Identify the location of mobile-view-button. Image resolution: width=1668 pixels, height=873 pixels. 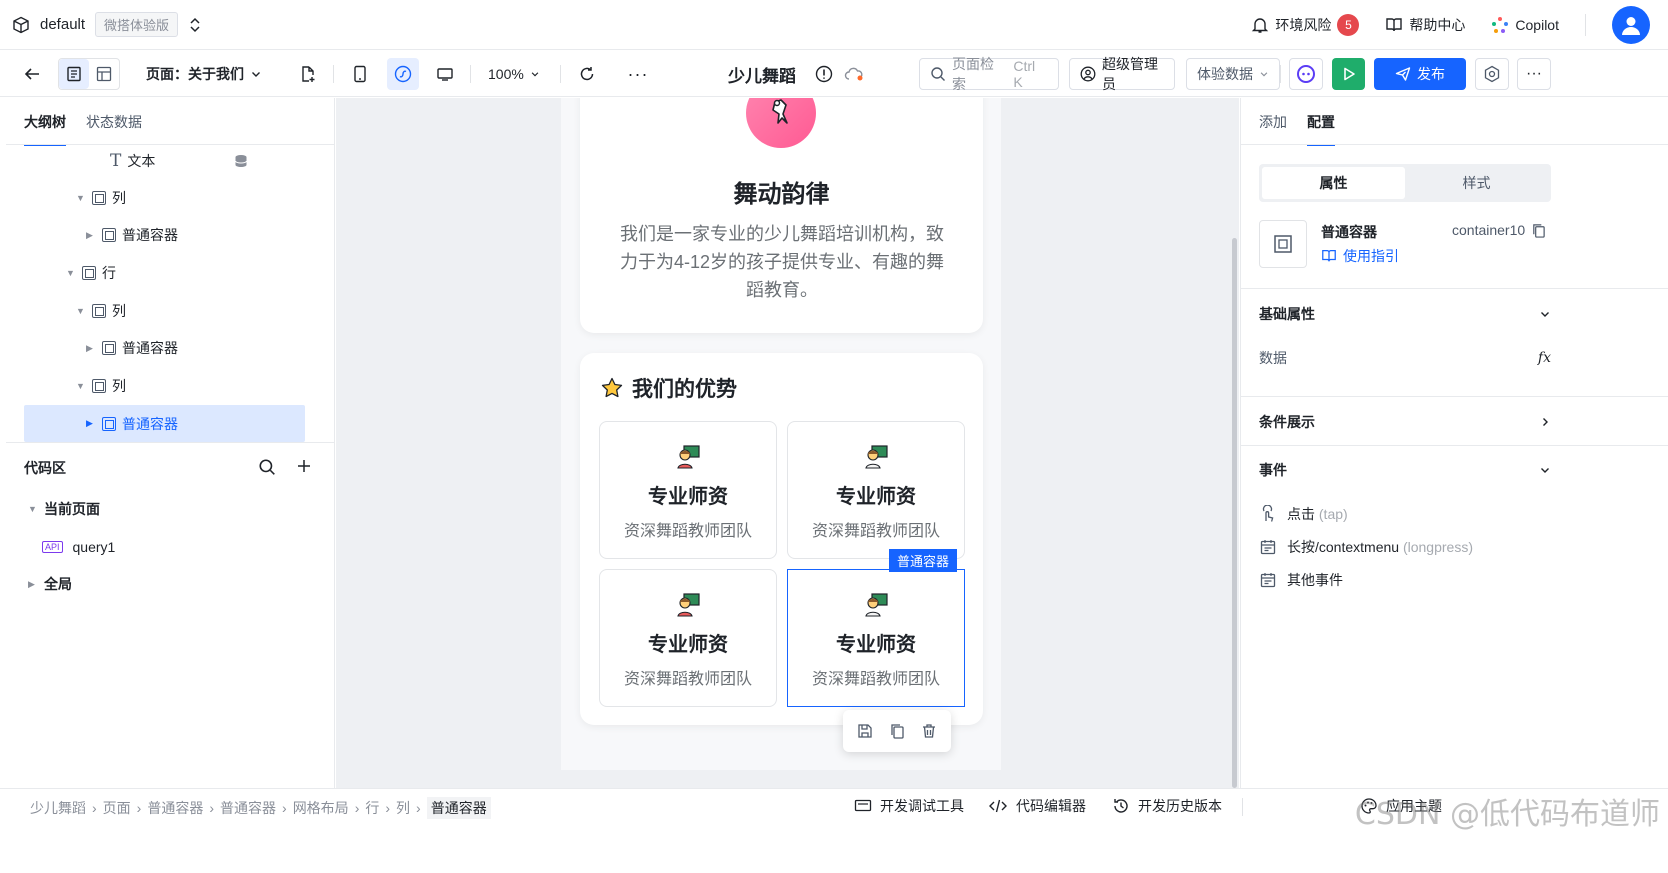
(360, 74).